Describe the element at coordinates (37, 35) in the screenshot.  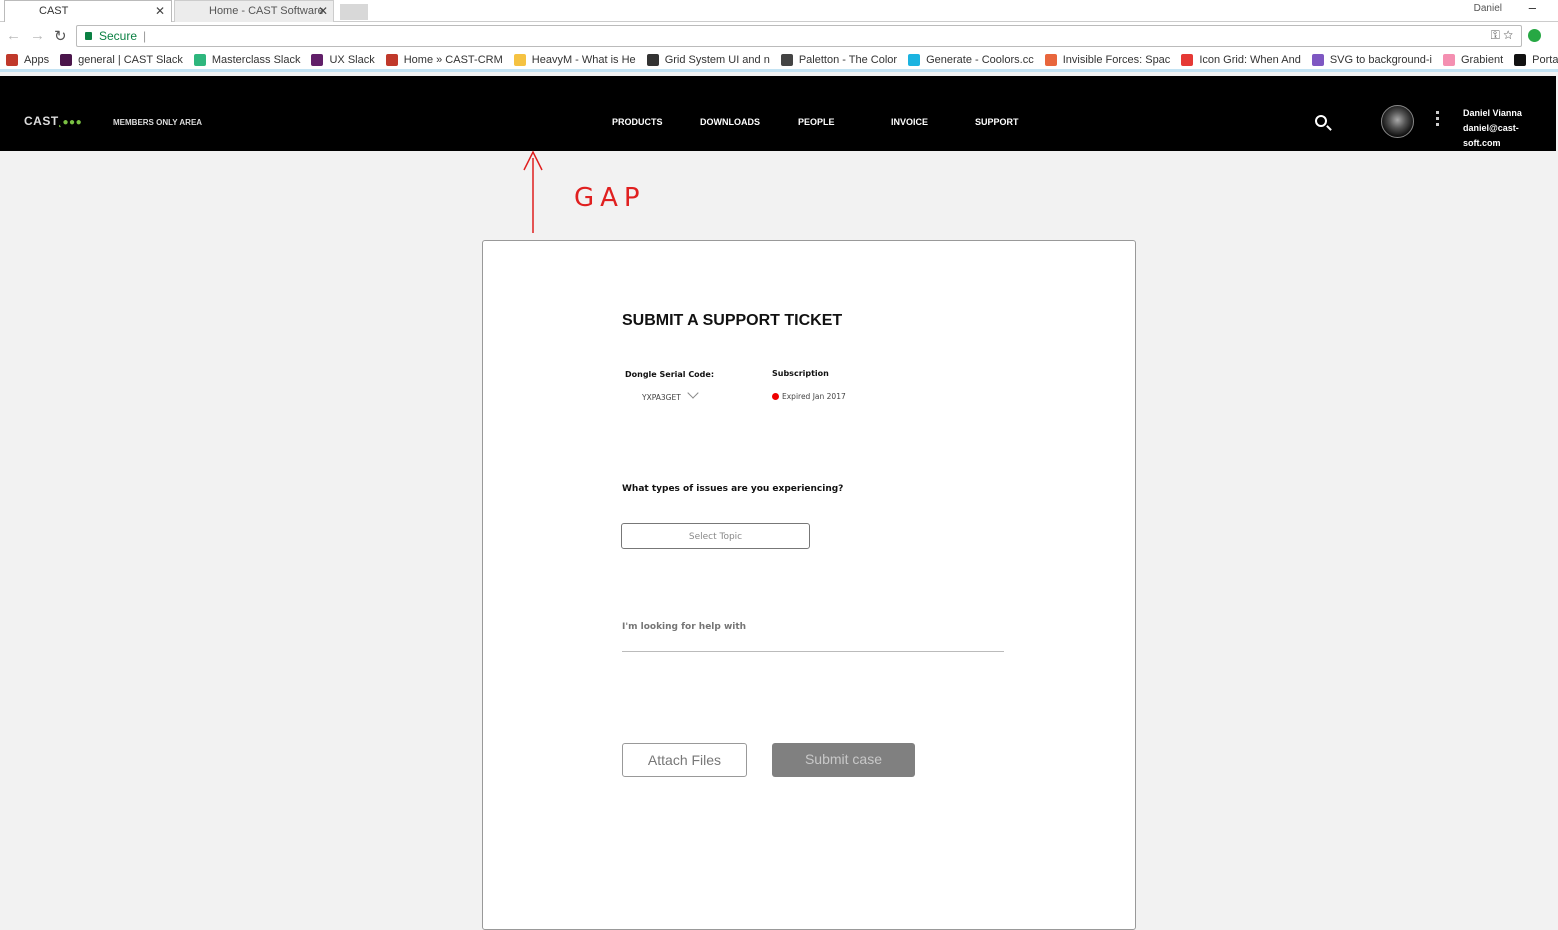
I see `forward-icon: →` at that location.